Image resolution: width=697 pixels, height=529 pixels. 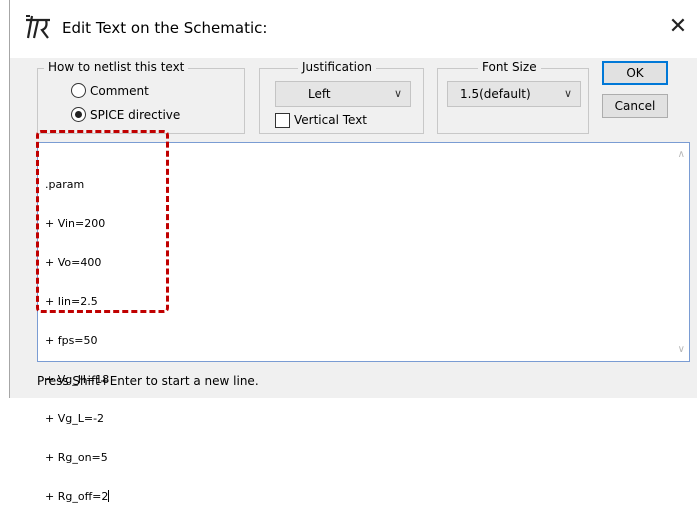 I want to click on radio-spice-directive-circle, so click(x=78, y=114).